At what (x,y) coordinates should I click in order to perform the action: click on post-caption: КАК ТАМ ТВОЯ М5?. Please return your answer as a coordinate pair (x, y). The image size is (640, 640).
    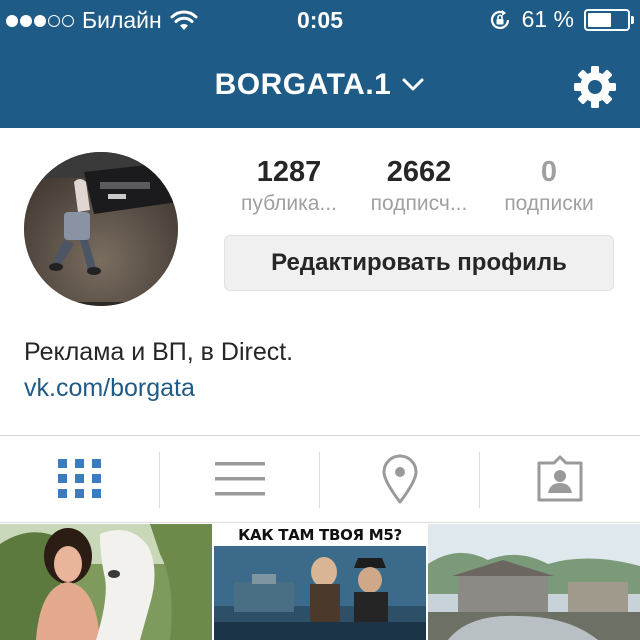
    Looking at the image, I should click on (320, 535).